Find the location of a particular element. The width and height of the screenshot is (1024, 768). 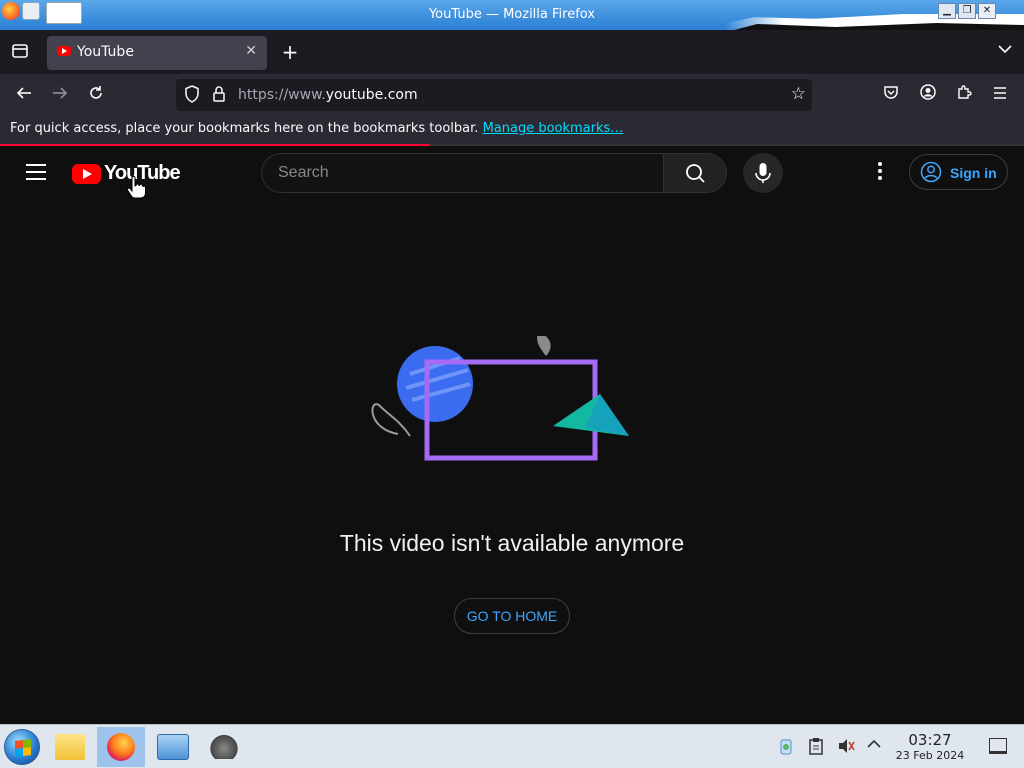

reload-button is located at coordinates (96, 95).